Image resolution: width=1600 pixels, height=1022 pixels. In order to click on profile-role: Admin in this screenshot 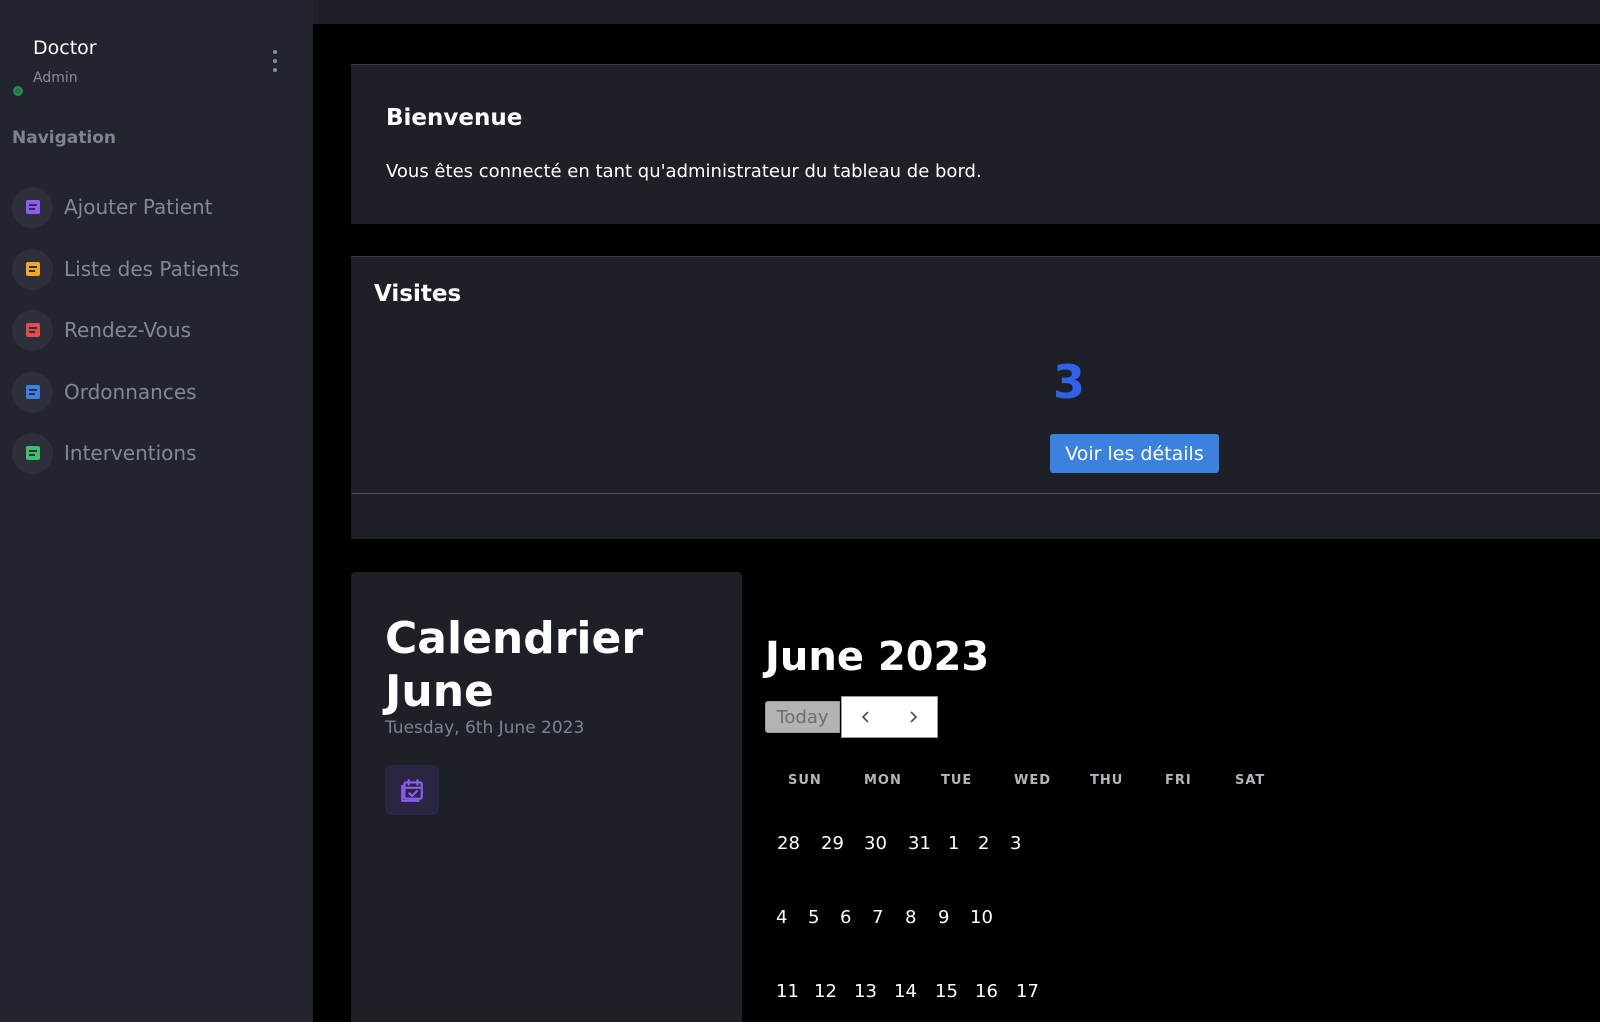, I will do `click(55, 78)`.